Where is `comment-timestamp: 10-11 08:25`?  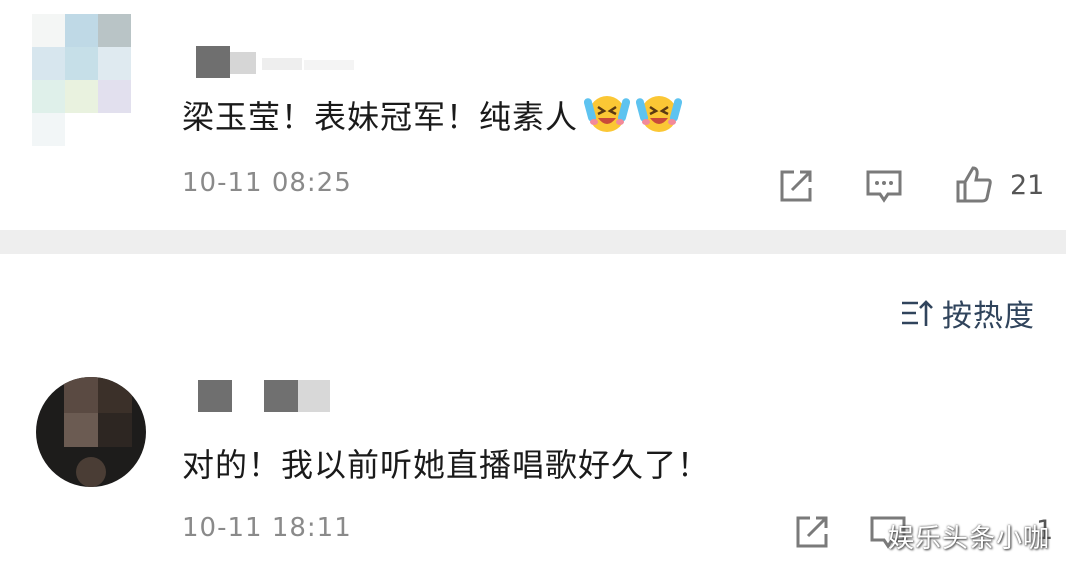
comment-timestamp: 10-11 08:25 is located at coordinates (267, 183).